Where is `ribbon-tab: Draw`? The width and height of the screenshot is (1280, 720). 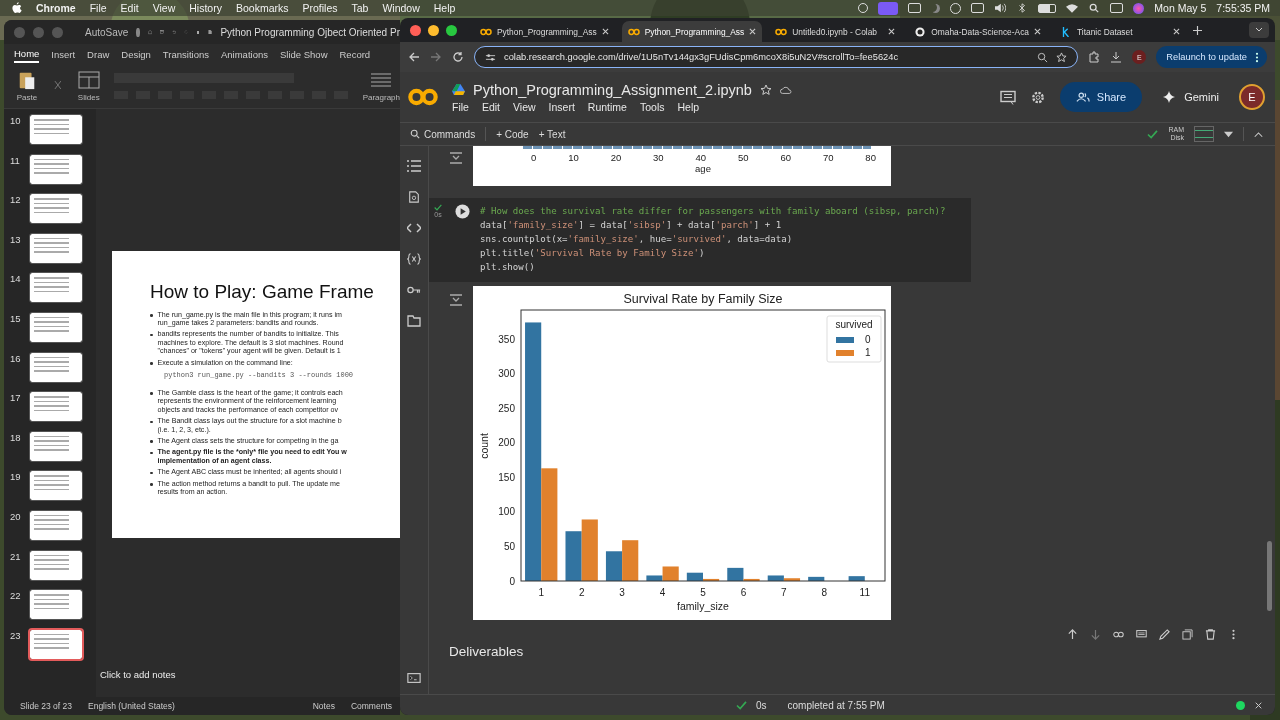 ribbon-tab: Draw is located at coordinates (98, 54).